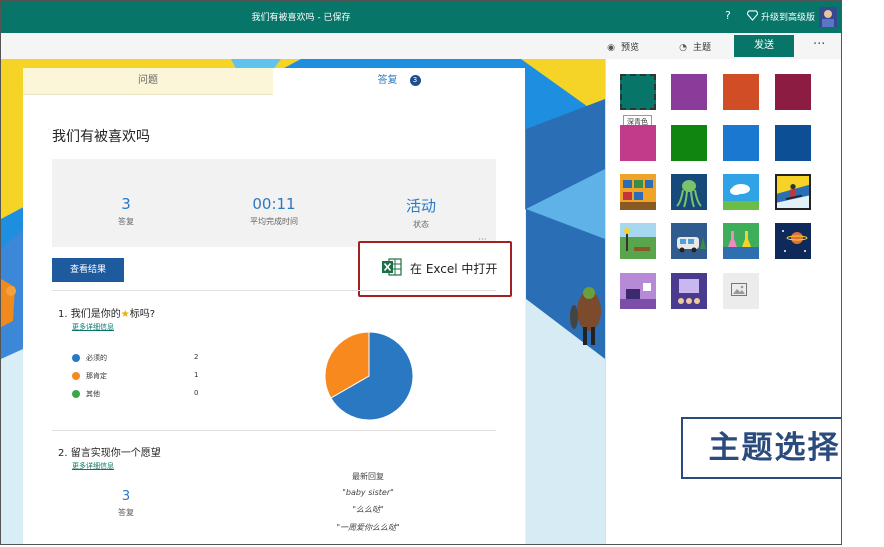 This screenshot has height=547, width=884. Describe the element at coordinates (741, 92) in the screenshot. I see `theme-swatch-orange` at that location.